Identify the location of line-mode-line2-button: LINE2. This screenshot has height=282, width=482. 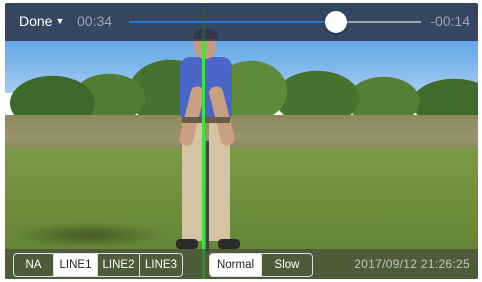
(119, 265).